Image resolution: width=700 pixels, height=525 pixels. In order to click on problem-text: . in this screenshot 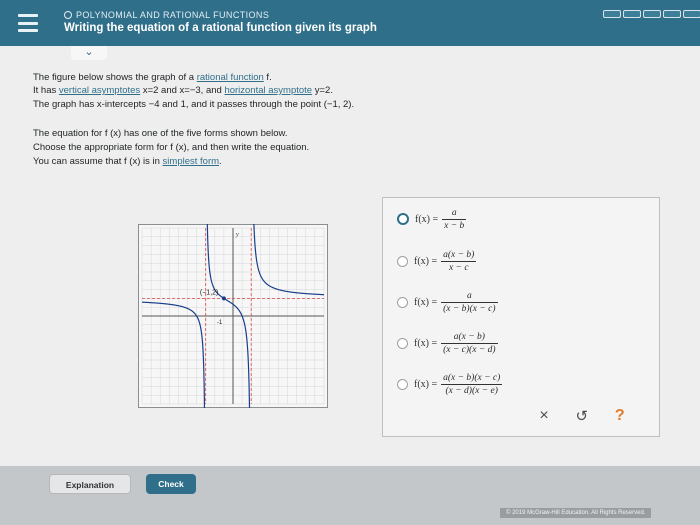, I will do `click(220, 161)`.